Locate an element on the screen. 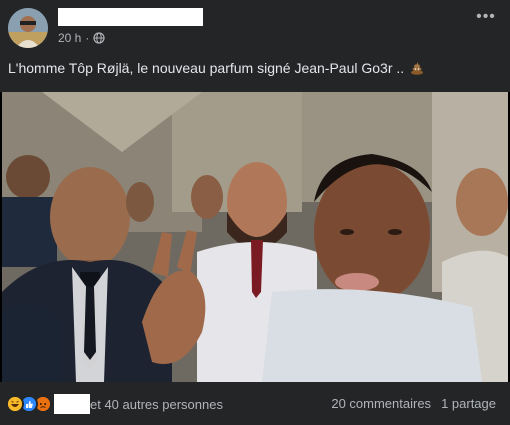 The width and height of the screenshot is (510, 425). post-time: 20 h is located at coordinates (69, 38).